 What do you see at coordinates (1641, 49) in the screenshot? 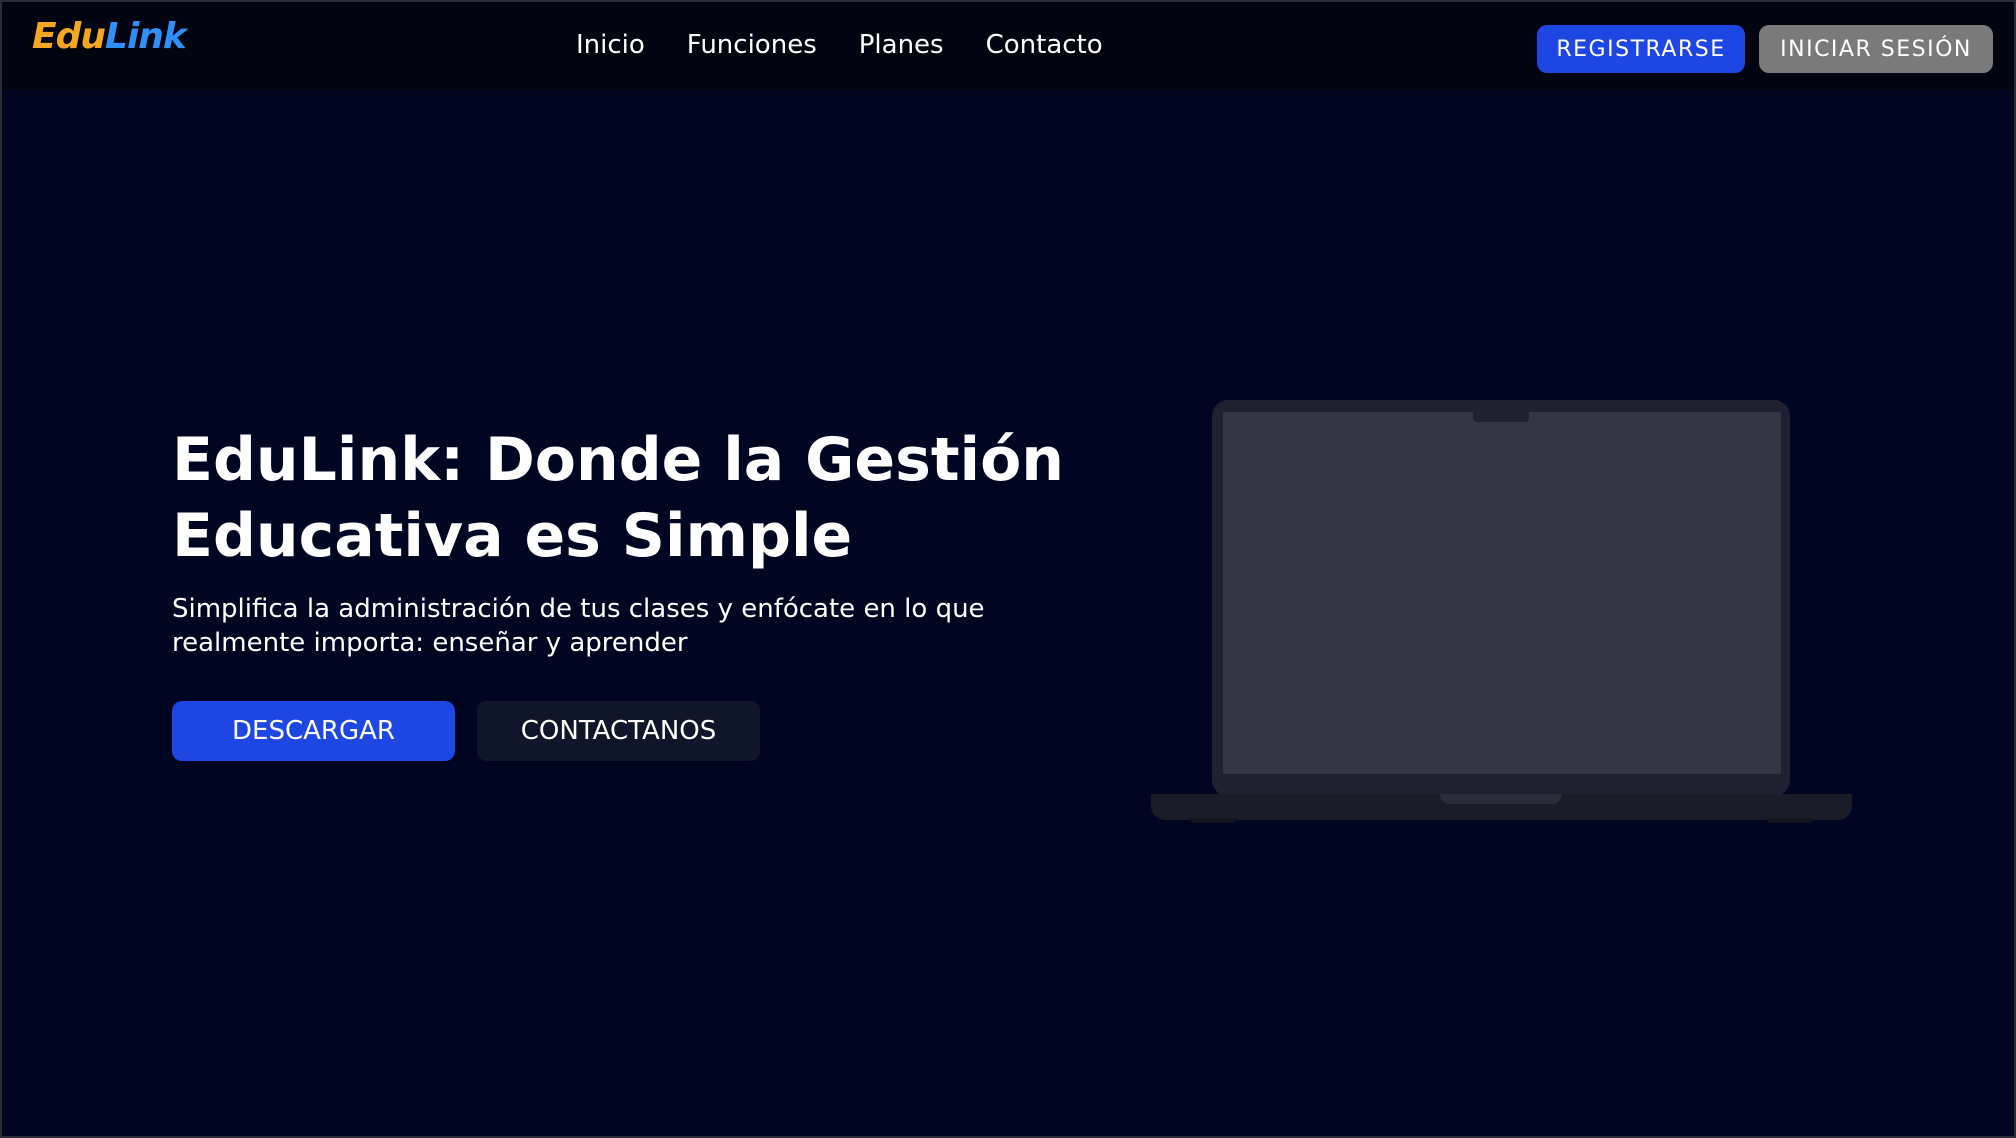
I see `register-button: REGISTRARSE` at bounding box center [1641, 49].